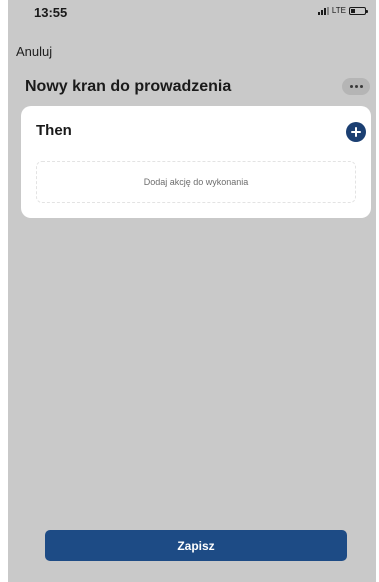 The height and width of the screenshot is (582, 379). I want to click on more-horizontal-icon, so click(356, 86).